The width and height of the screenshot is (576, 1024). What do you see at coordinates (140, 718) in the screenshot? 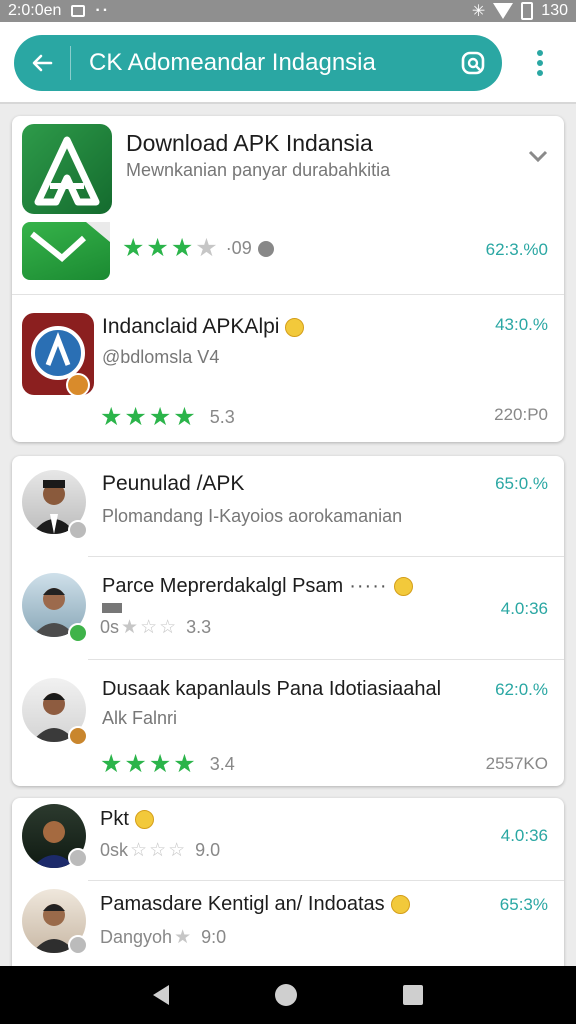
I see `list-item-subtitle: Alk Falnri` at bounding box center [140, 718].